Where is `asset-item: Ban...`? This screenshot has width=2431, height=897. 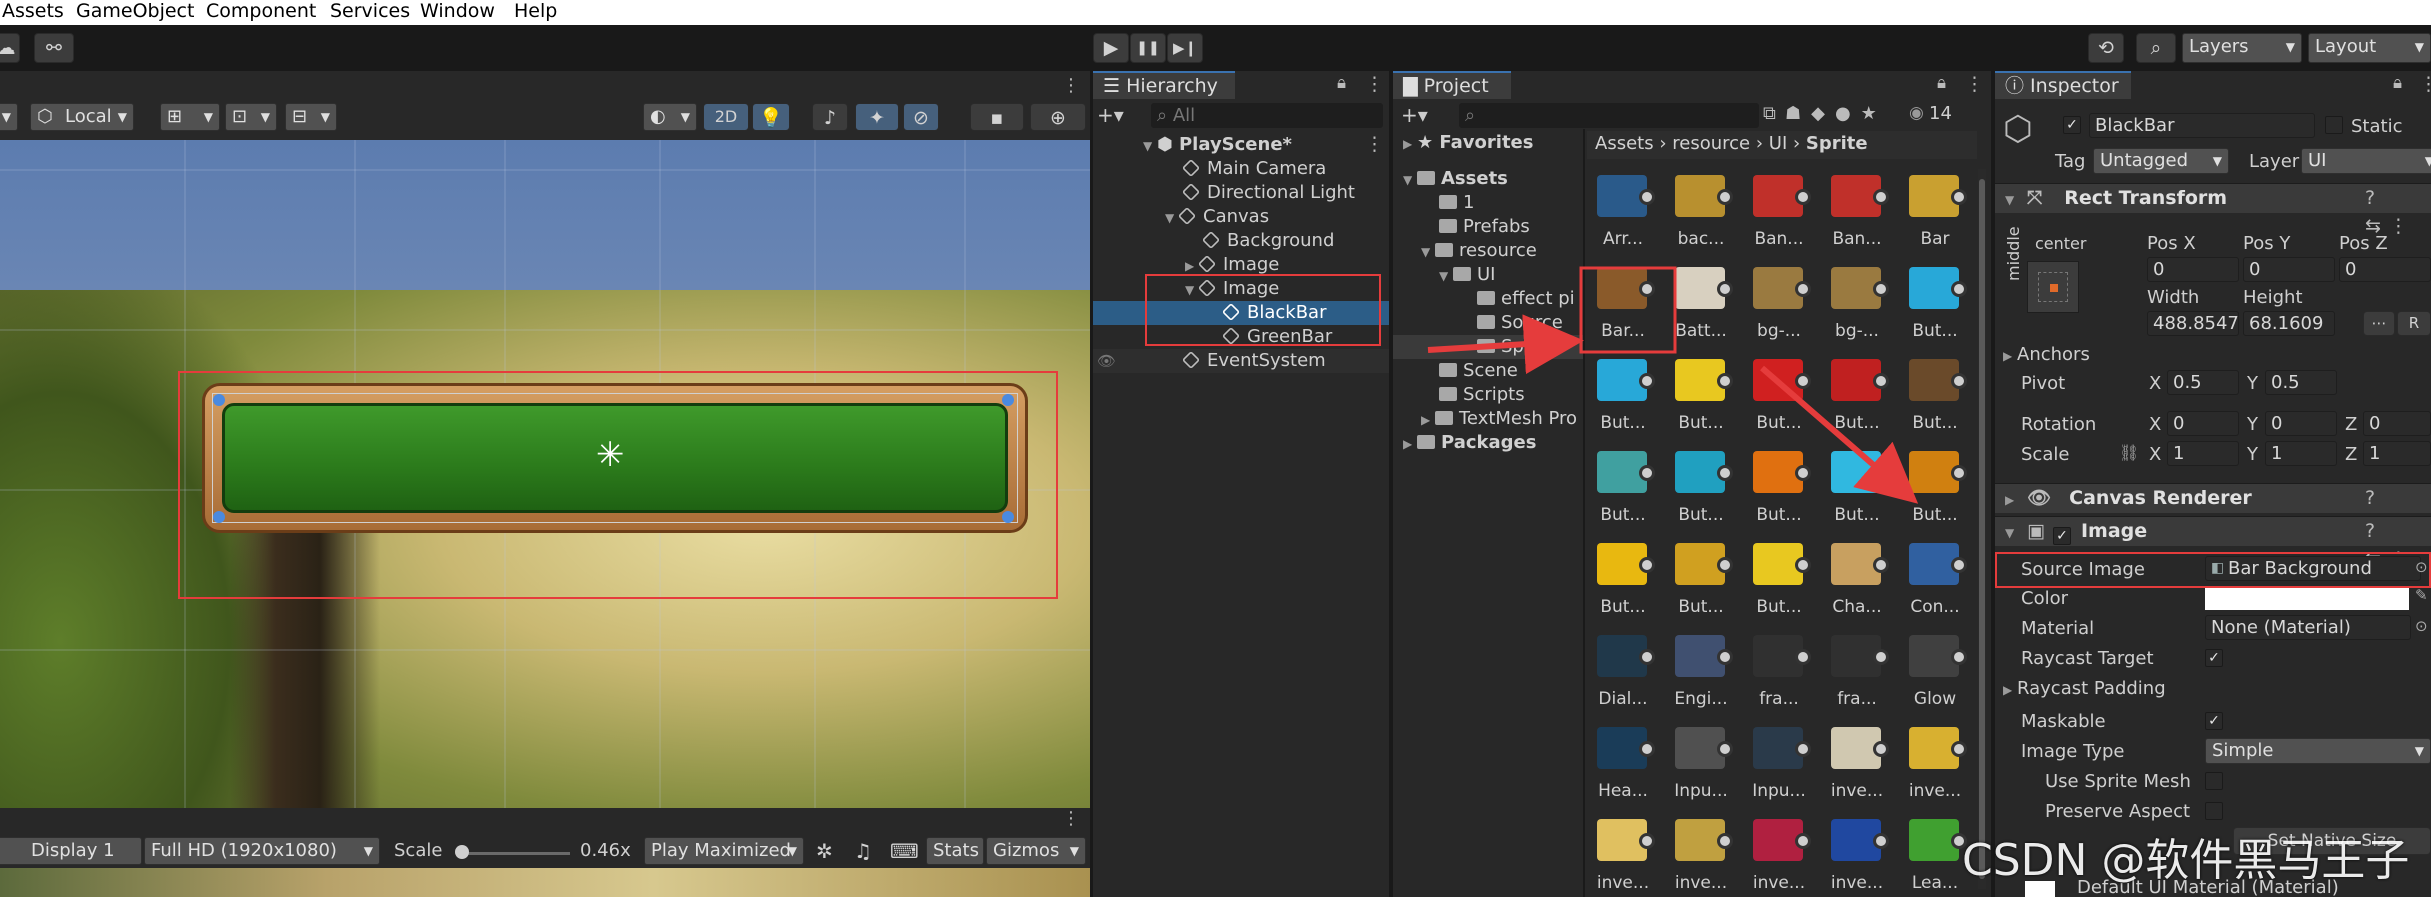
asset-item: Ban... is located at coordinates (1779, 214).